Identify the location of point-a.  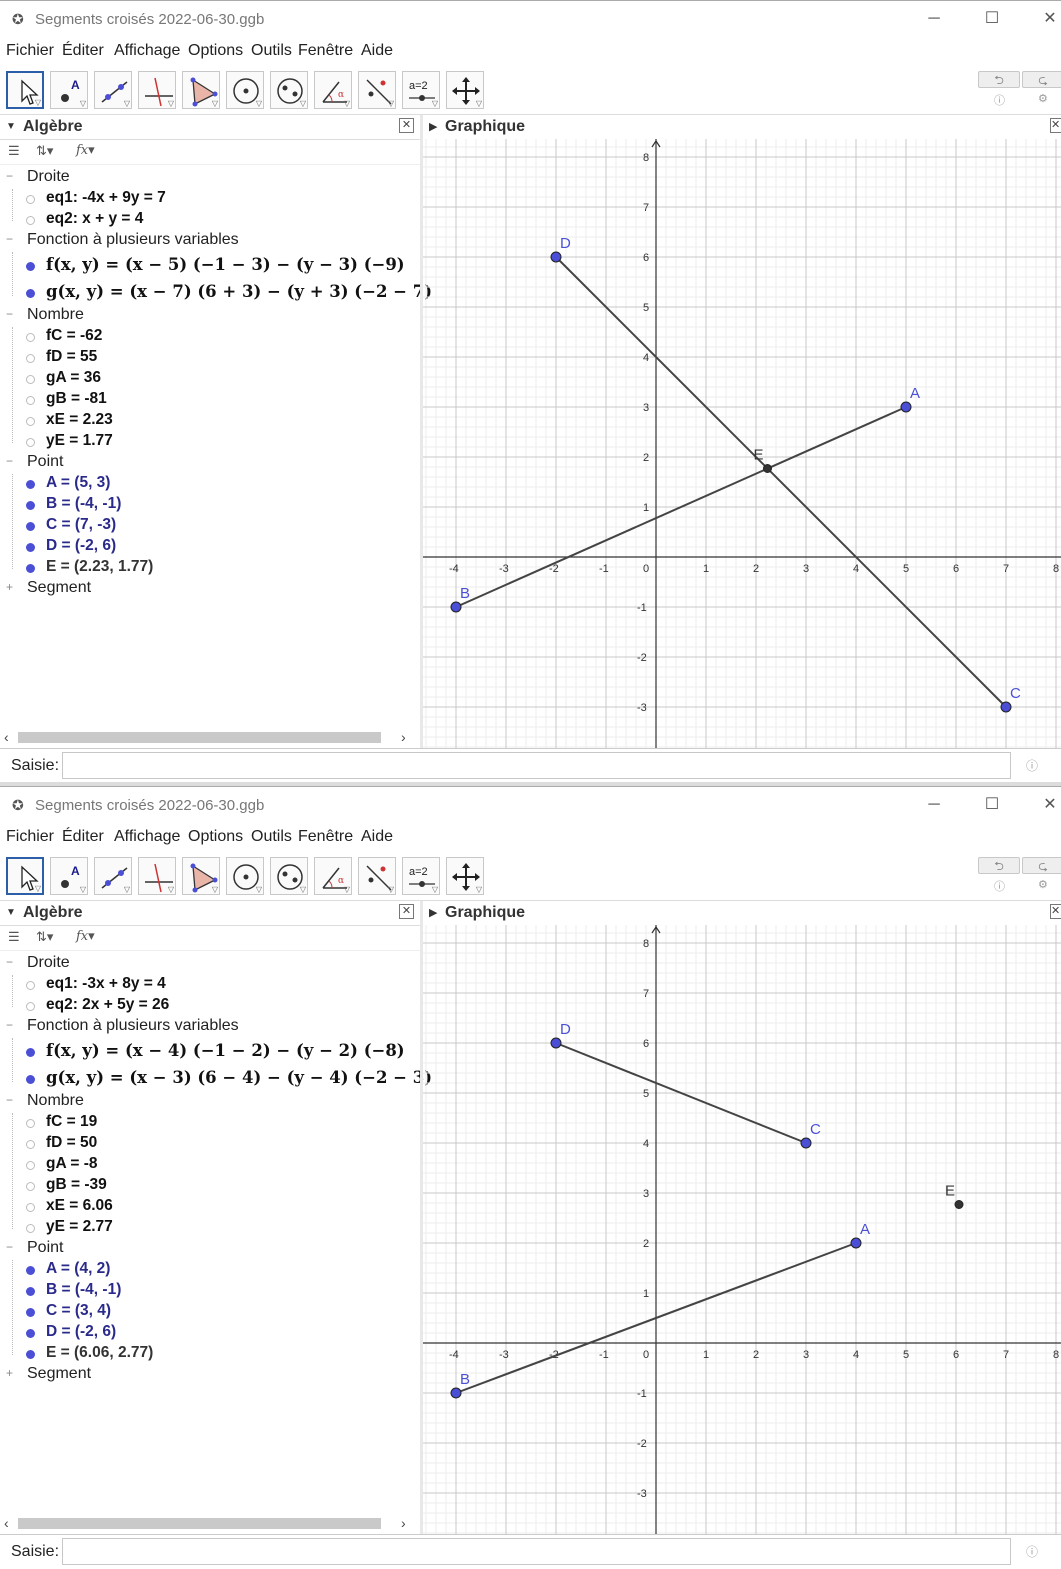
(856, 1243).